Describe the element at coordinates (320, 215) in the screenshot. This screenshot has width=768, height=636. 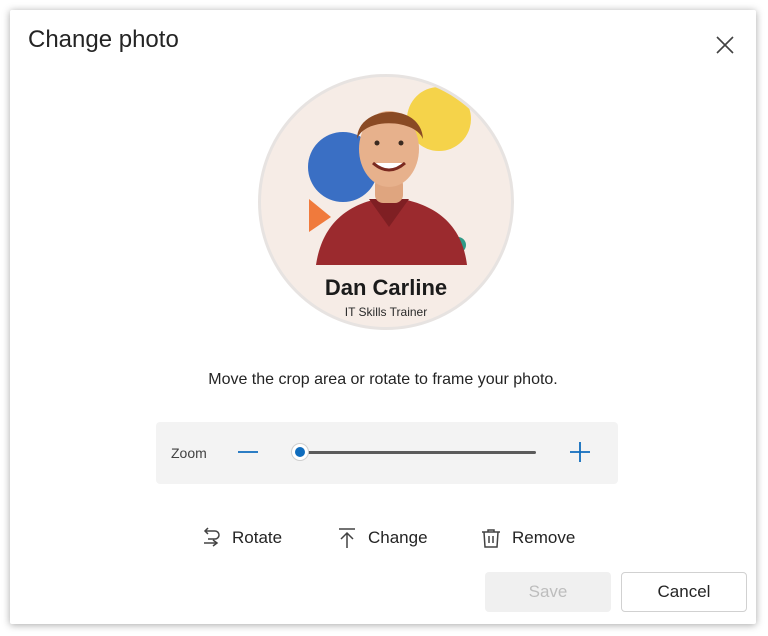
I see `orange-triangle` at that location.